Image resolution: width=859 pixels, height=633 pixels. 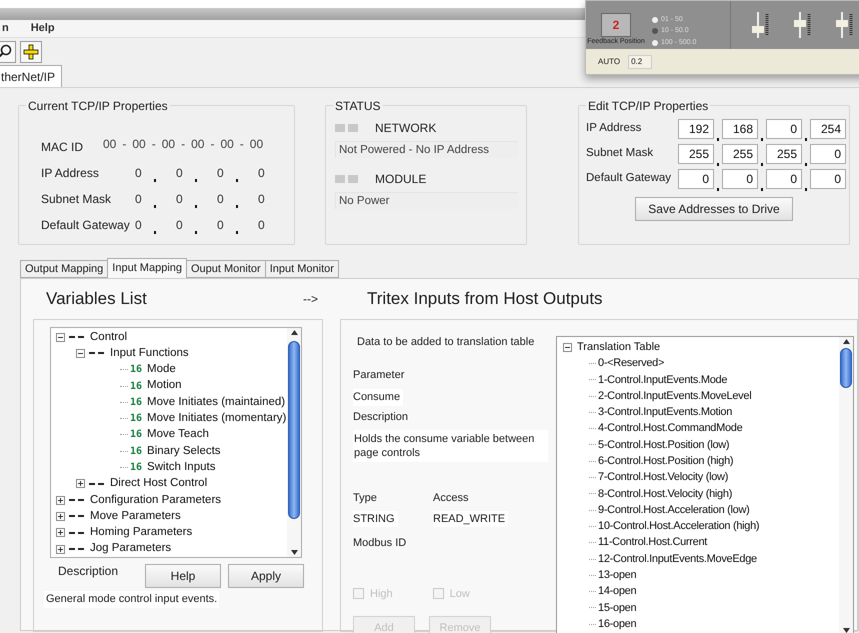 I want to click on tree-item: Binary Selects, so click(x=184, y=451).